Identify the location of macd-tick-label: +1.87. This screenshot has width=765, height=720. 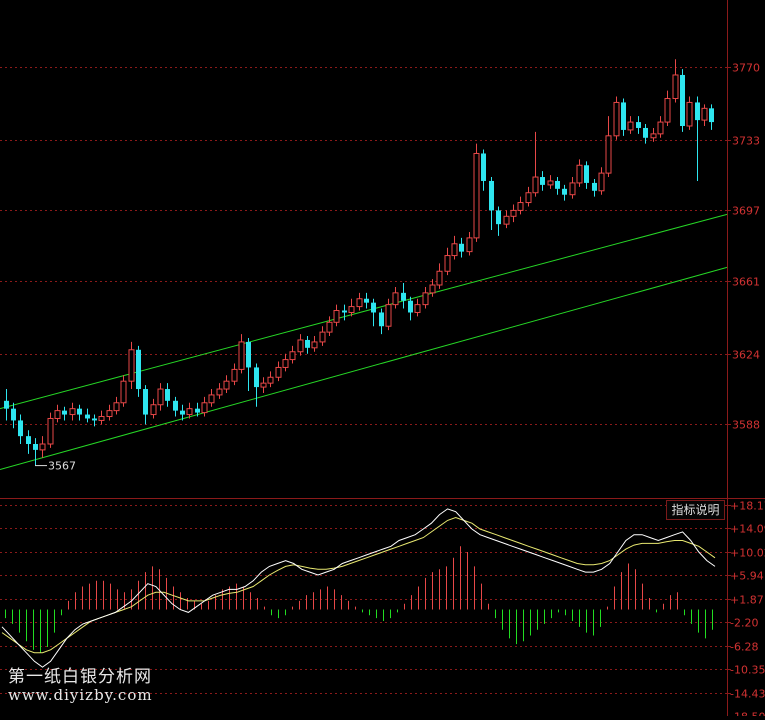
(747, 600).